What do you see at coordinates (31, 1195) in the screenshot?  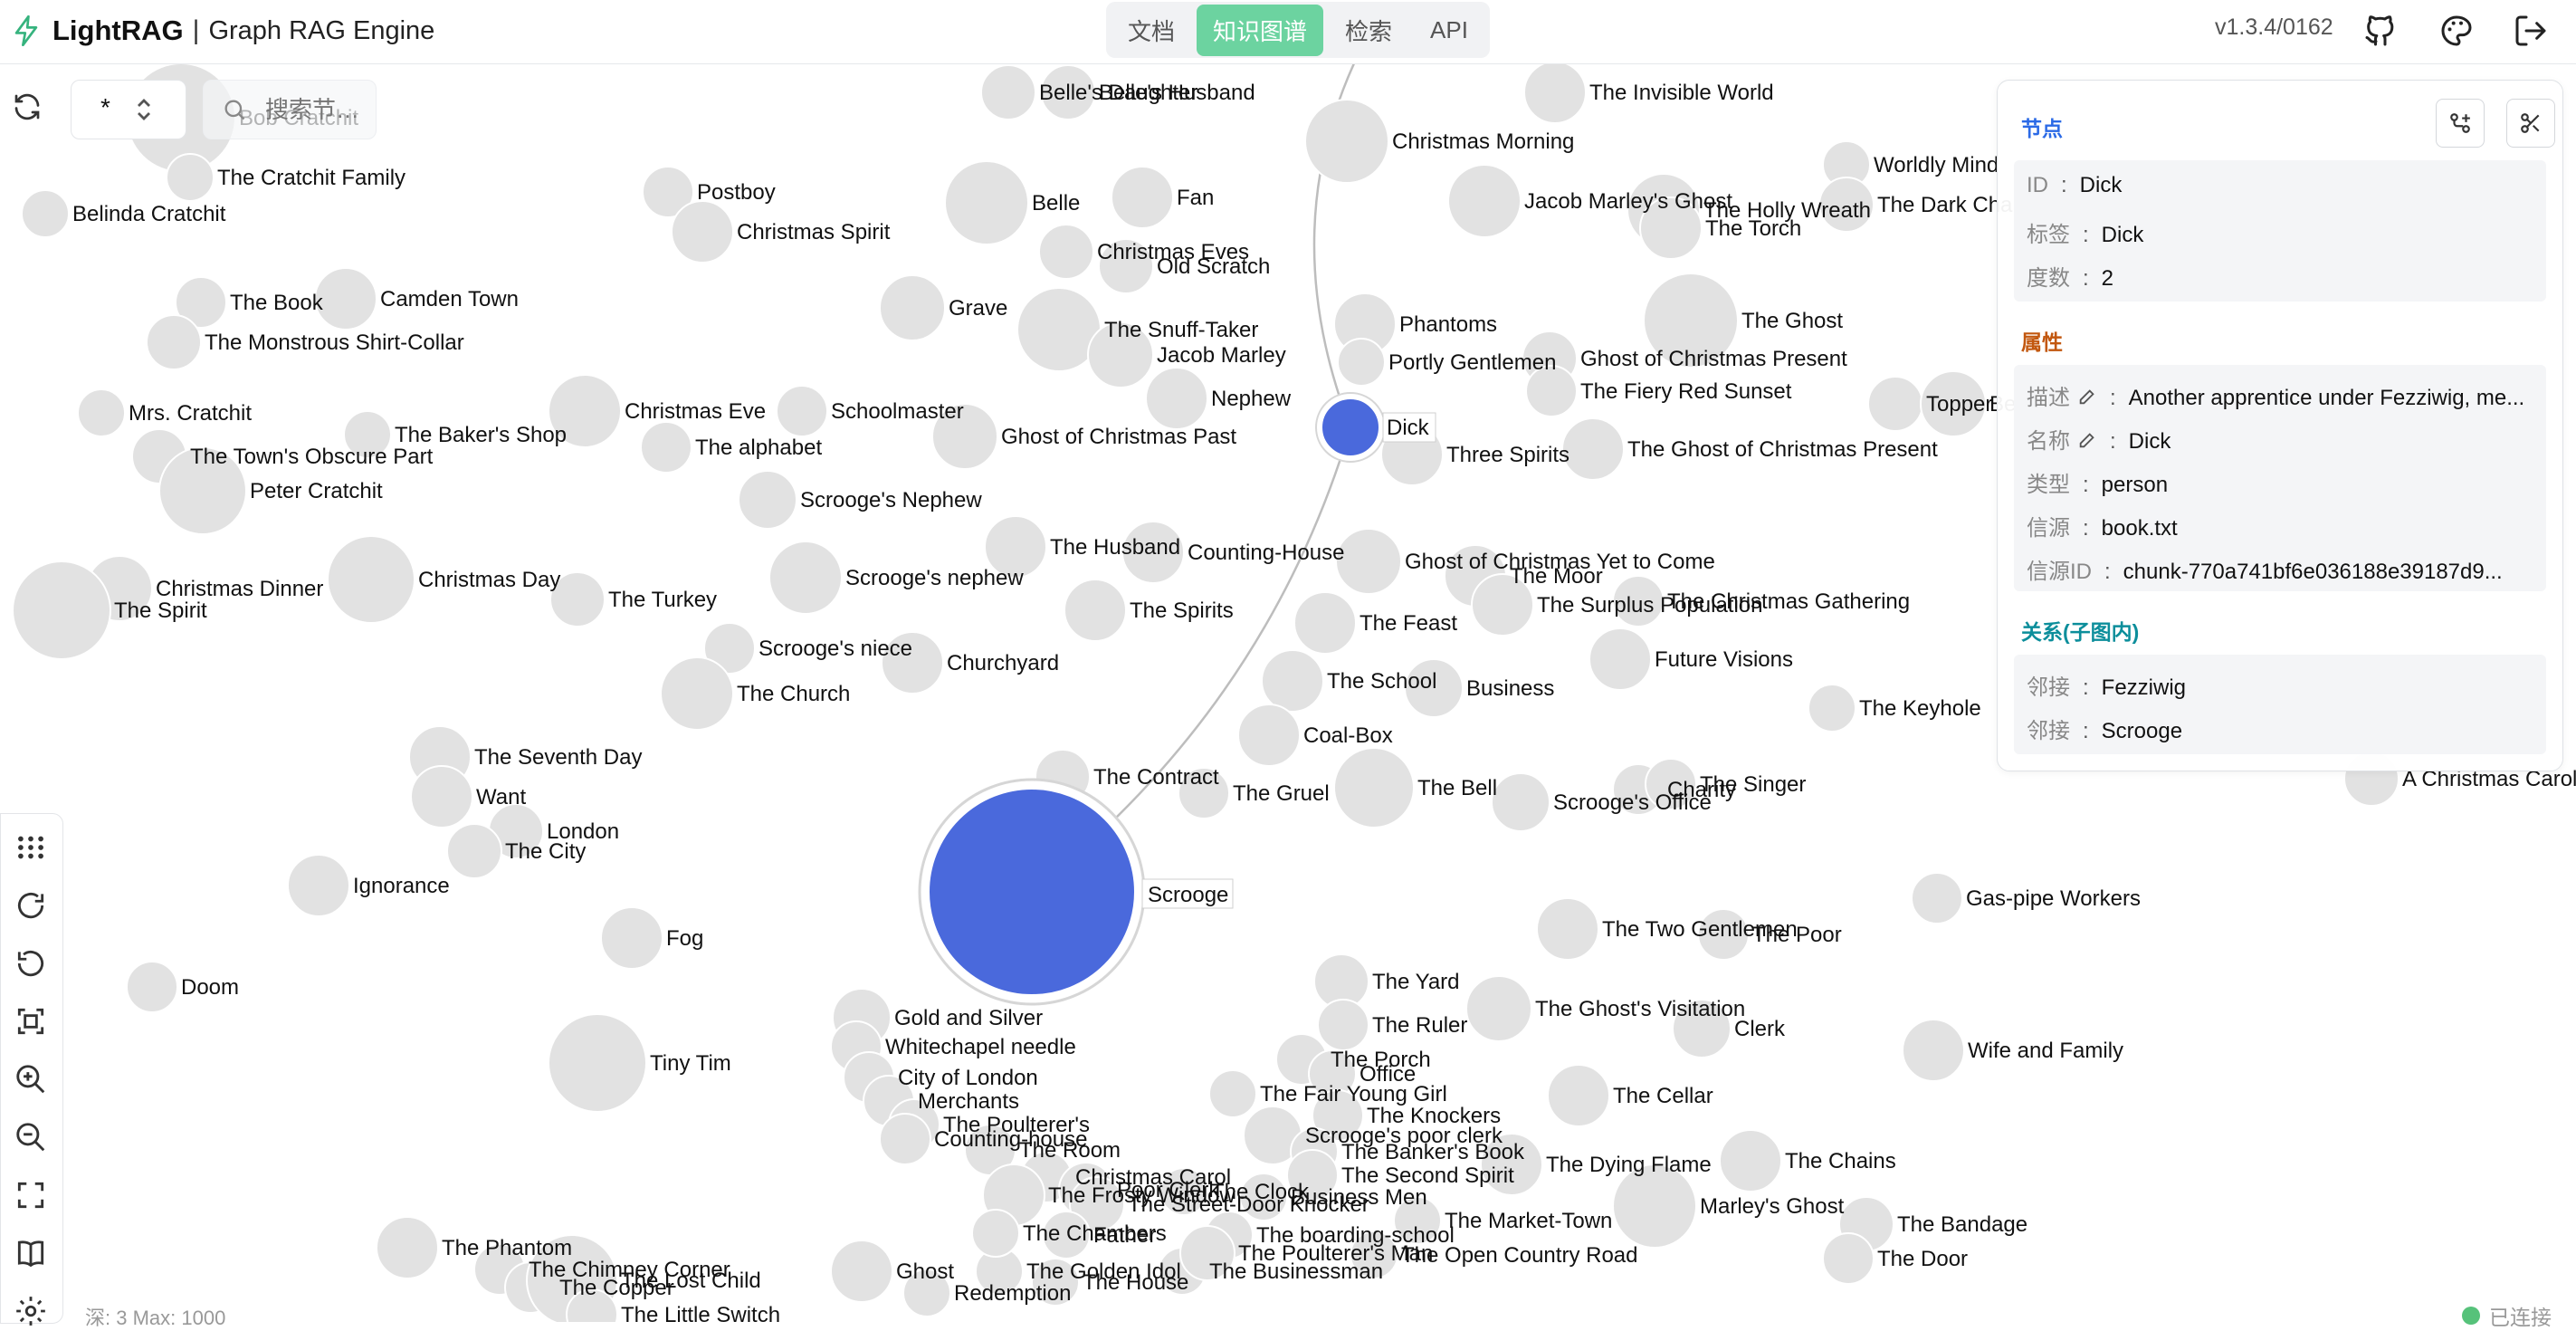 I see `fullscreen-icon` at bounding box center [31, 1195].